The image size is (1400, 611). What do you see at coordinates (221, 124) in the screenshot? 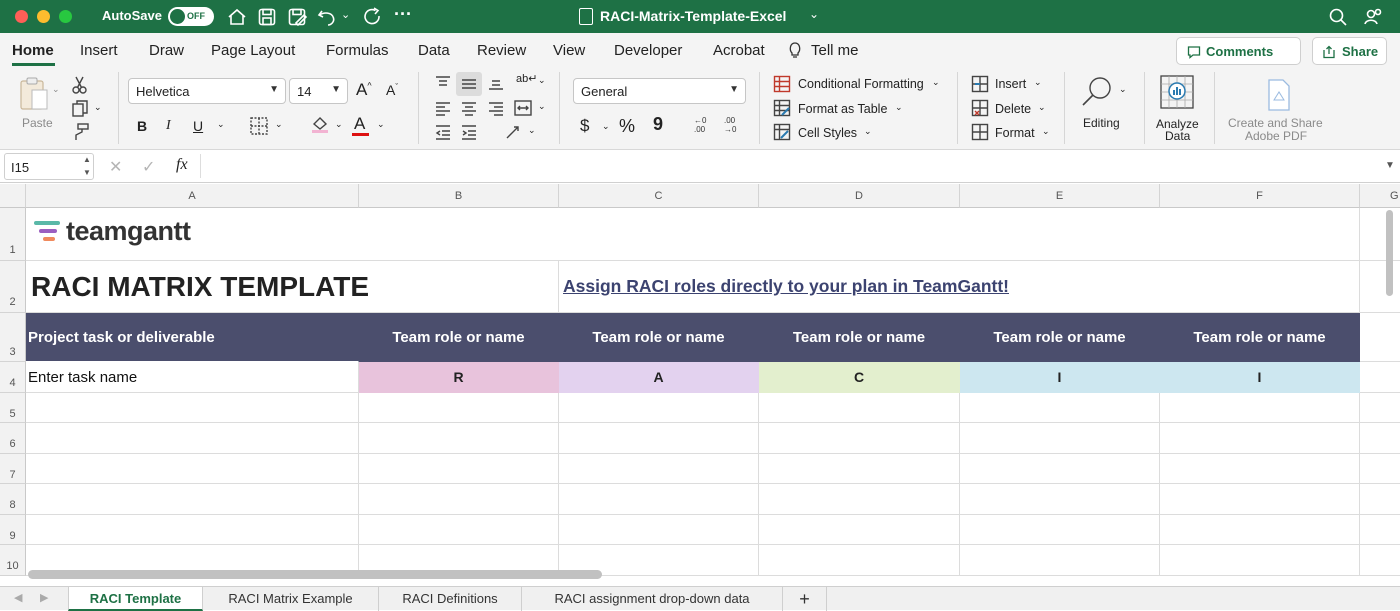
I see `underline-dropdown-icon: ⌄` at bounding box center [221, 124].